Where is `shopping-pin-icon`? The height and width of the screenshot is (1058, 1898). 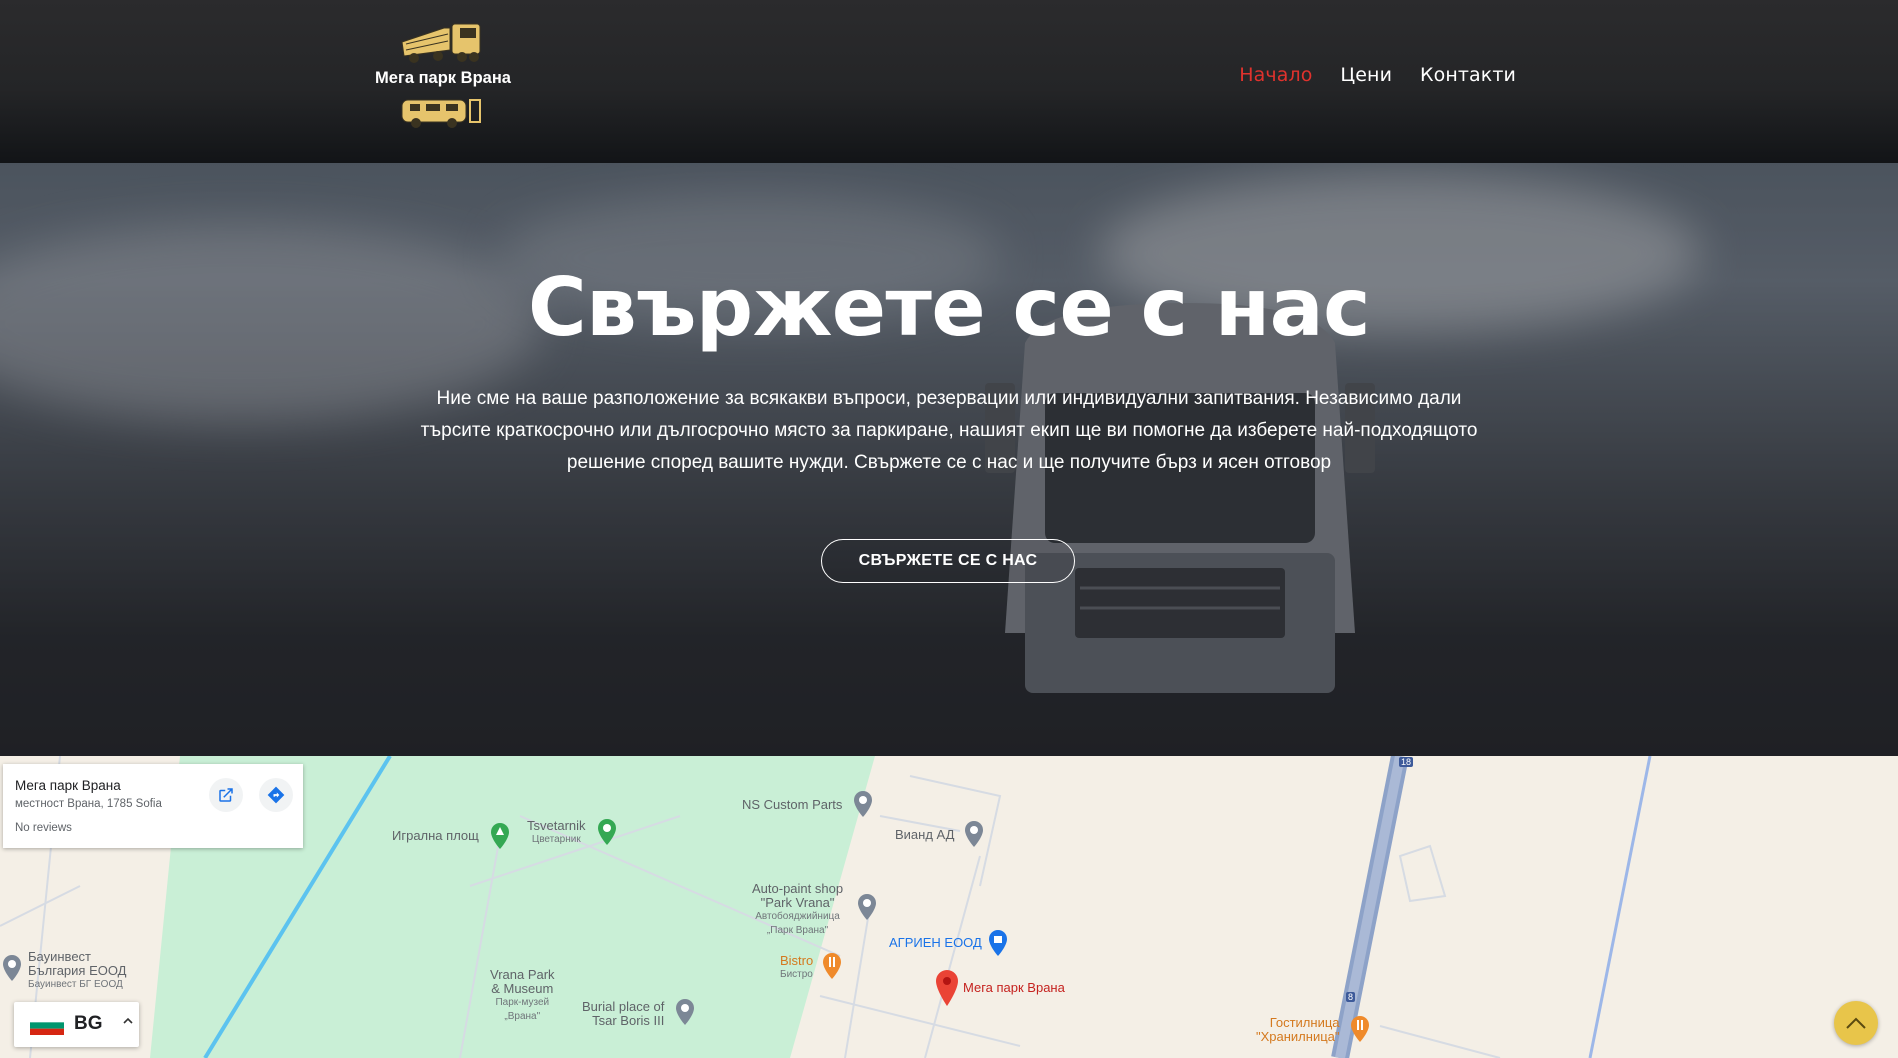 shopping-pin-icon is located at coordinates (998, 943).